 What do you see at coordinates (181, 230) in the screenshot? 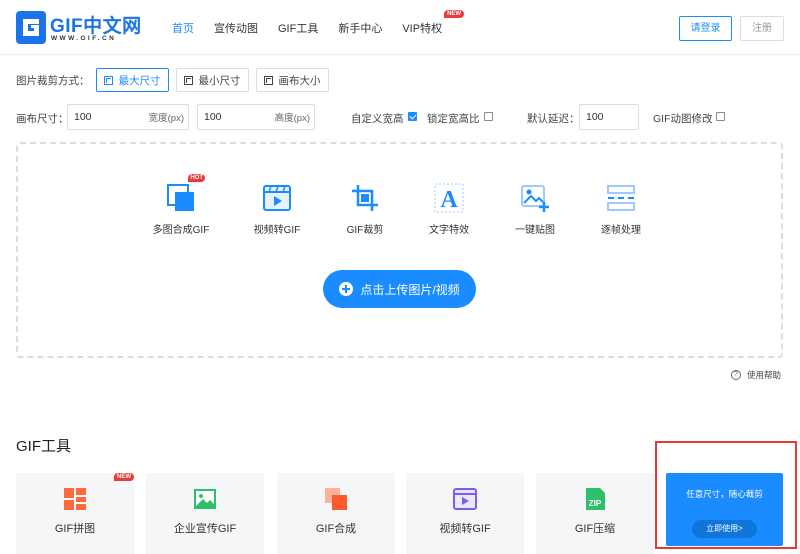
I see `tool-label: 多图合成GIF` at bounding box center [181, 230].